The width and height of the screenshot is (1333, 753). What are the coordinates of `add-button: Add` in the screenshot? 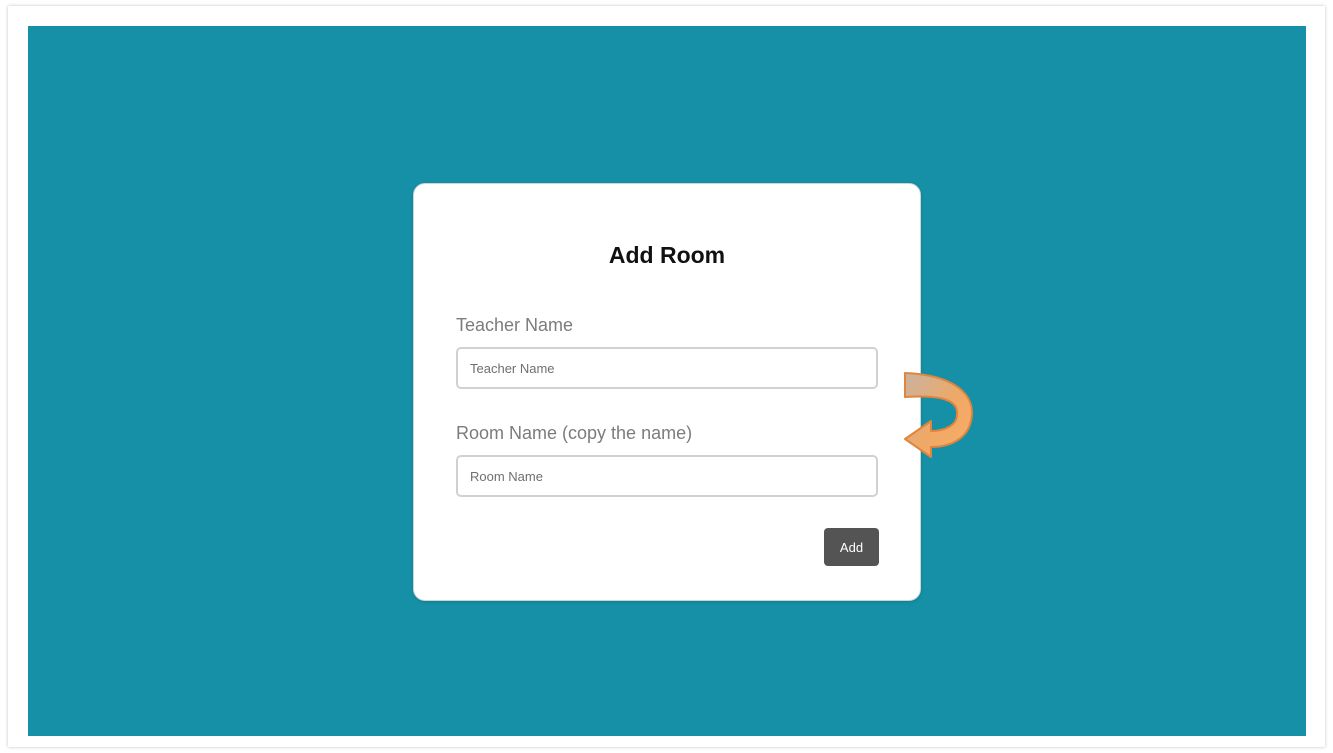 It's located at (851, 547).